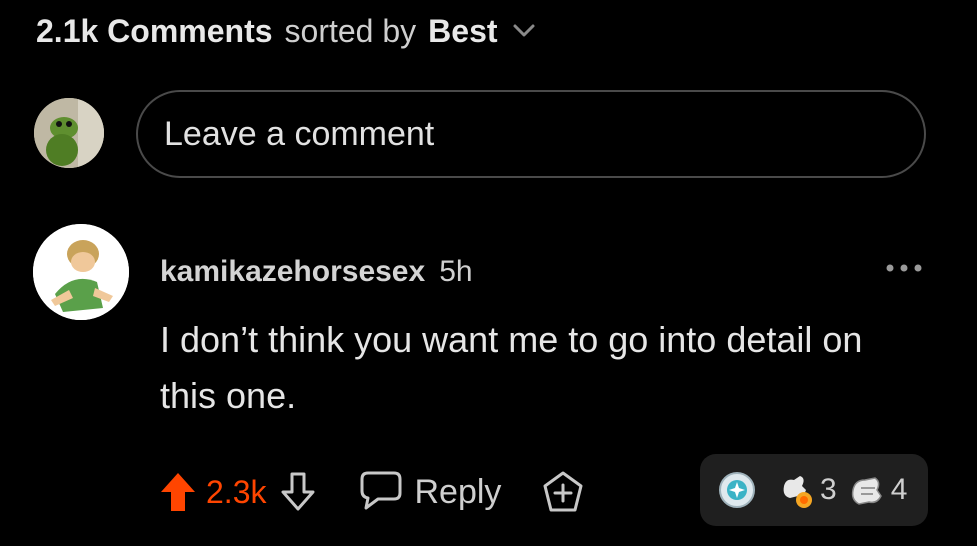 This screenshot has width=977, height=546. What do you see at coordinates (81, 272) in the screenshot?
I see `user-avatar` at bounding box center [81, 272].